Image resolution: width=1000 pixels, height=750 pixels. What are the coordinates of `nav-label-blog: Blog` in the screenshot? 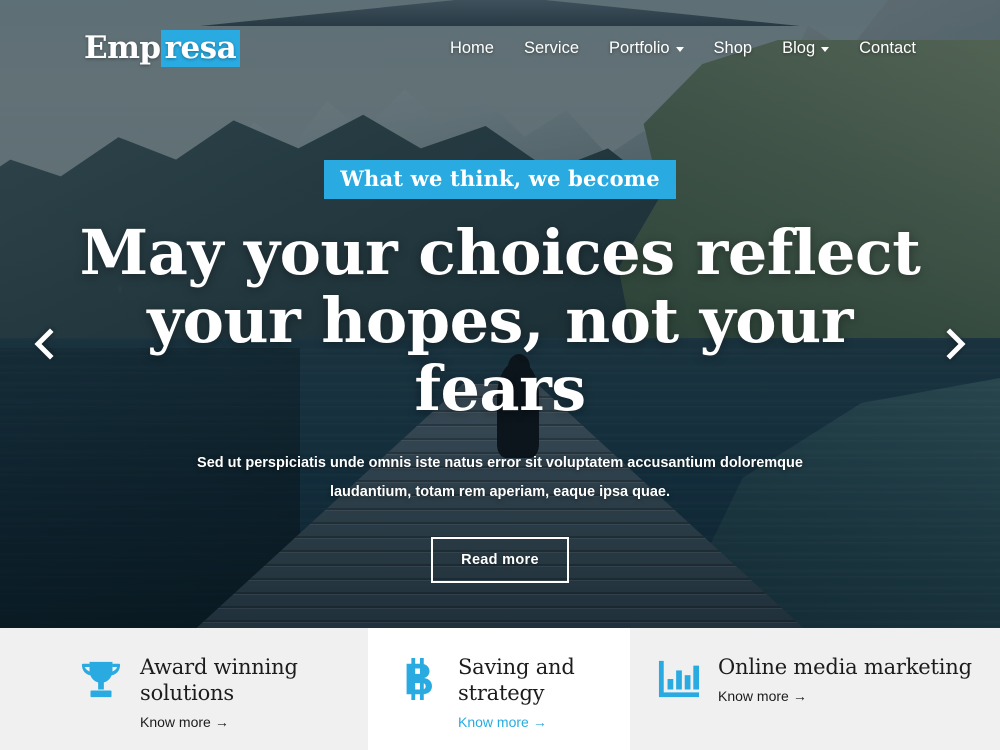 It's located at (799, 47).